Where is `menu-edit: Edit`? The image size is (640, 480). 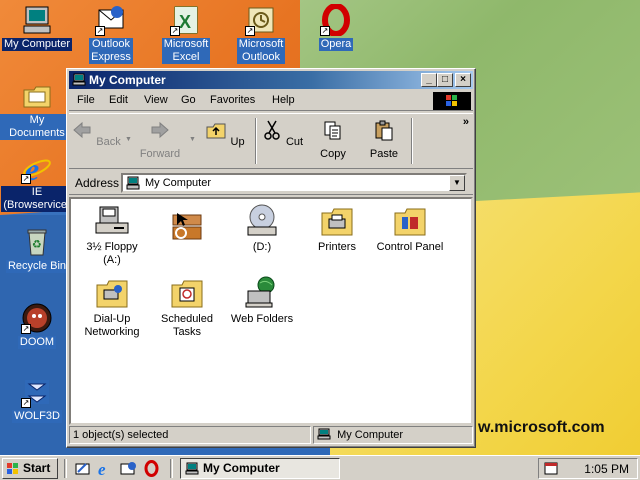 menu-edit: Edit is located at coordinates (118, 100).